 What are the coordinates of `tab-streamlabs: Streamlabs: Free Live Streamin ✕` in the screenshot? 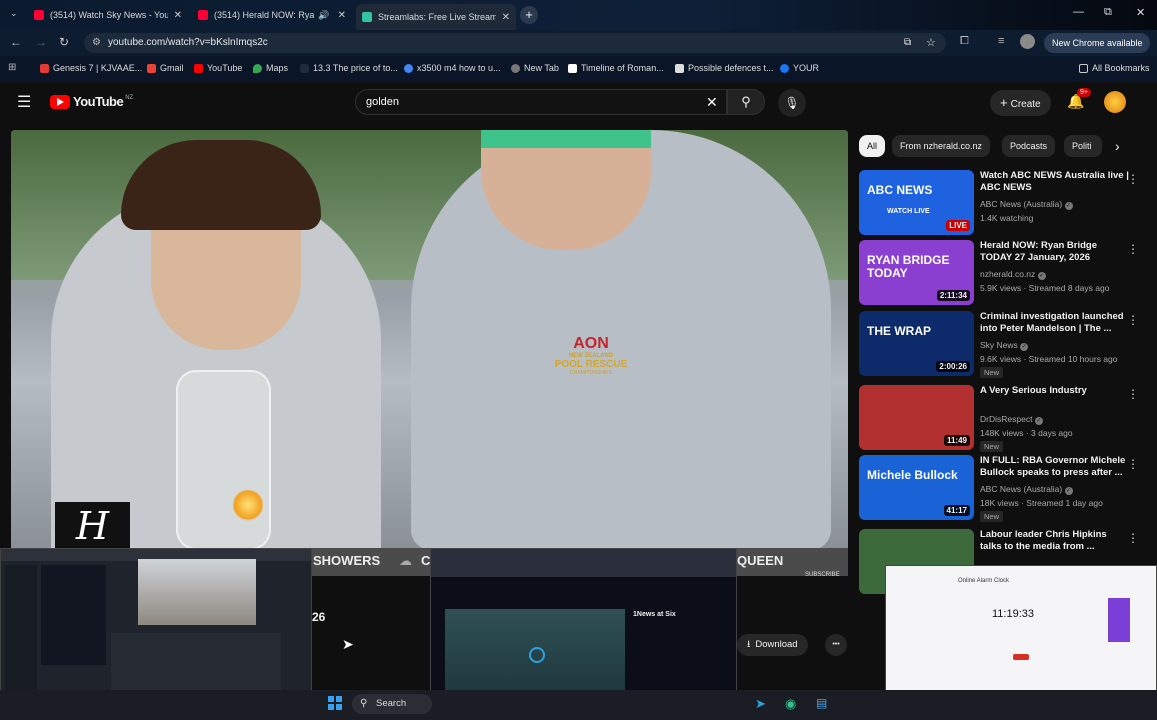 It's located at (436, 17).